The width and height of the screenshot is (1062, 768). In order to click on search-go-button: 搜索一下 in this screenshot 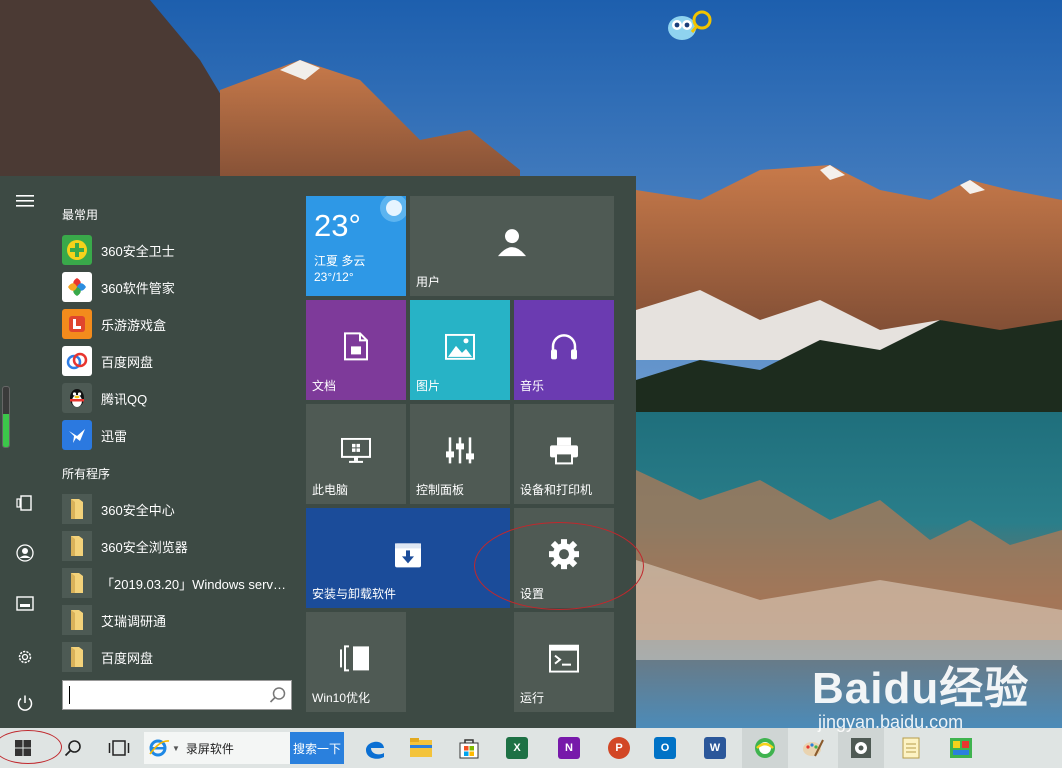, I will do `click(317, 748)`.